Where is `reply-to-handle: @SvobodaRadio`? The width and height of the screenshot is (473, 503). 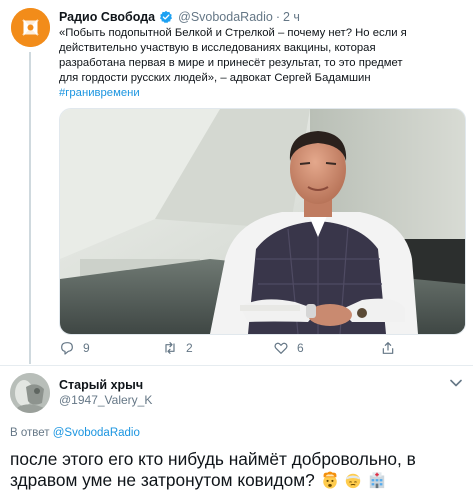 reply-to-handle: @SvobodaRadio is located at coordinates (96, 433).